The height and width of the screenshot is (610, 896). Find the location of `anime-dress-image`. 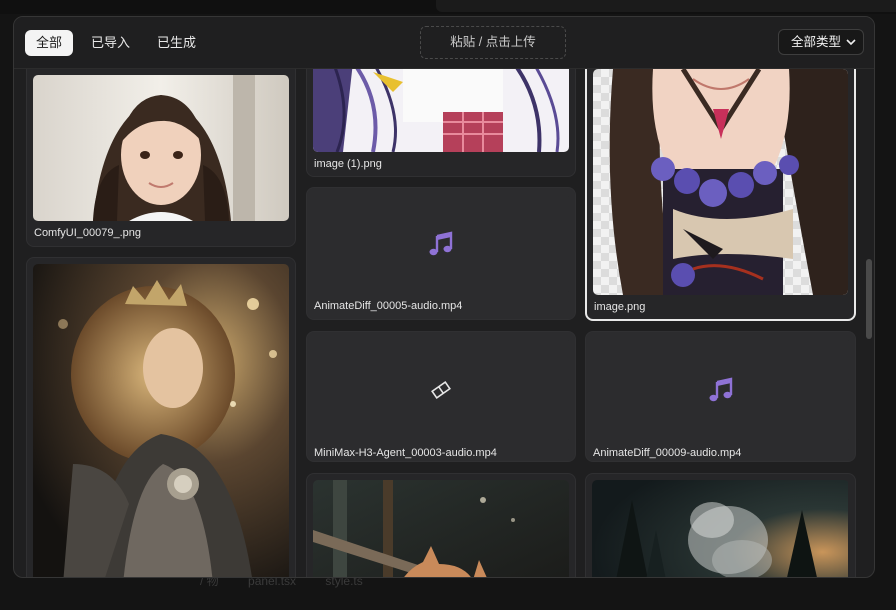

anime-dress-image is located at coordinates (720, 182).